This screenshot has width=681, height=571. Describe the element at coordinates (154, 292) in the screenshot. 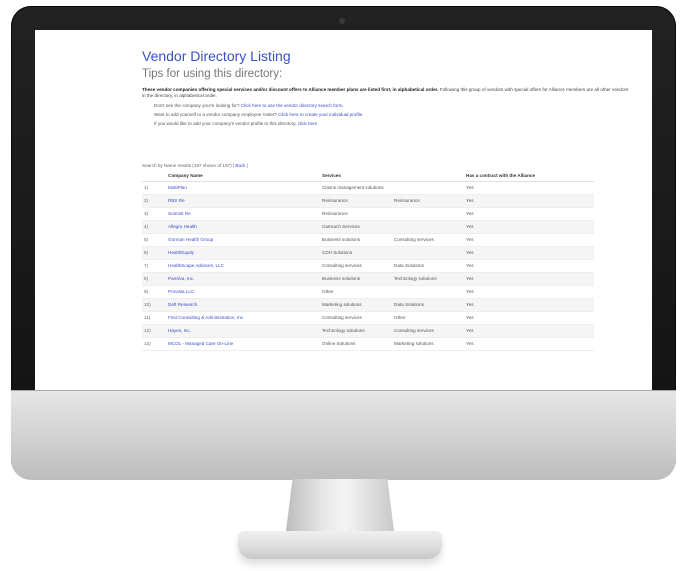

I see `cell-num: 9)` at that location.